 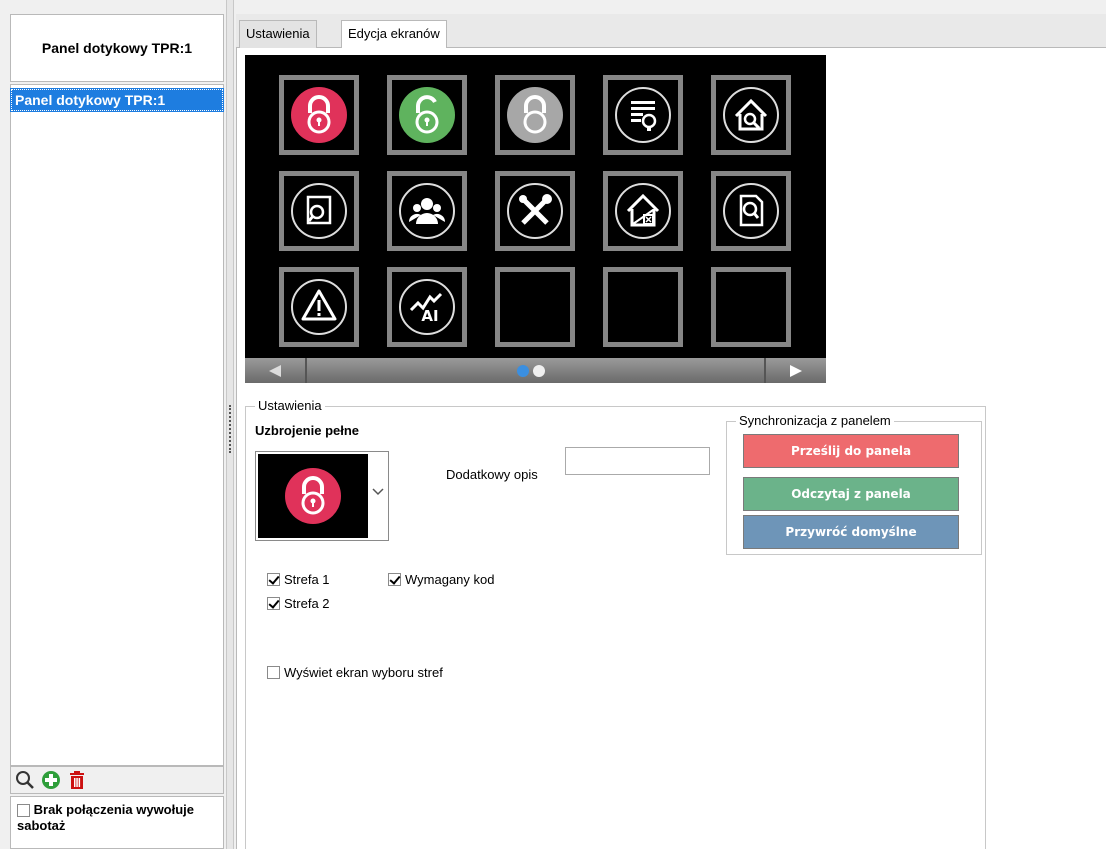 What do you see at coordinates (51, 780) in the screenshot?
I see `add-icon` at bounding box center [51, 780].